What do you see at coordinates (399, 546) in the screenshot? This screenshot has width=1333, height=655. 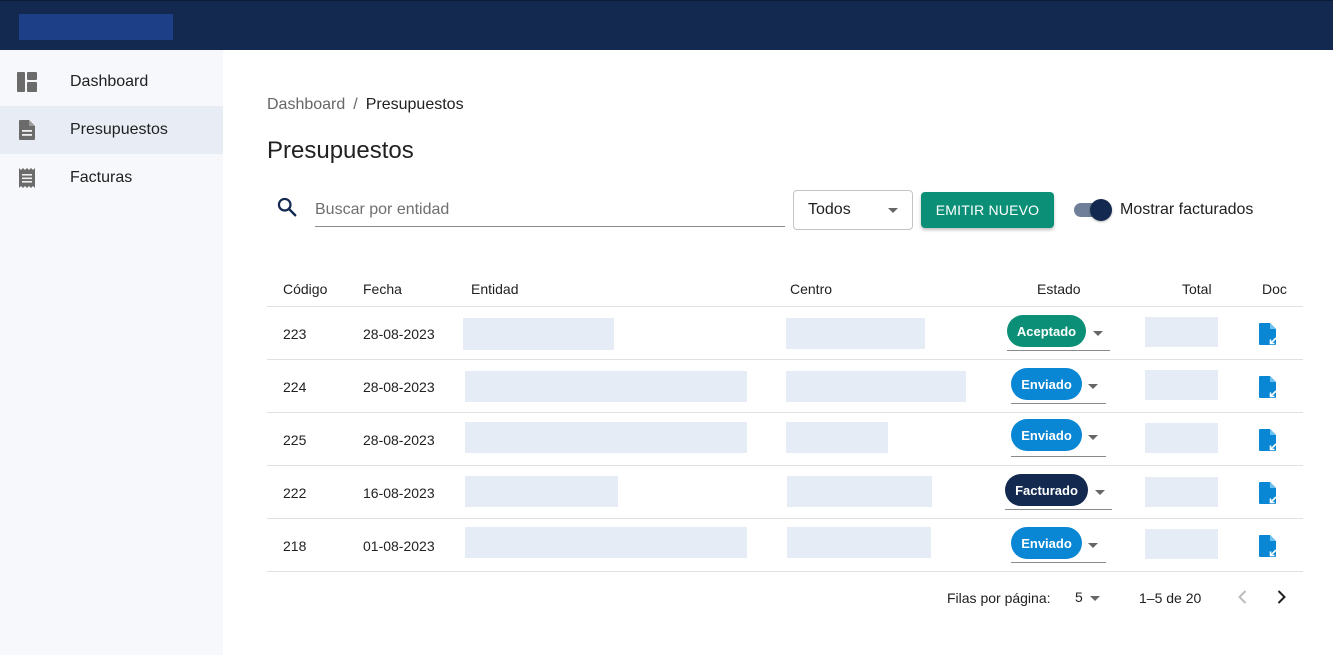 I see `cell-fecha: 01-08-2023` at bounding box center [399, 546].